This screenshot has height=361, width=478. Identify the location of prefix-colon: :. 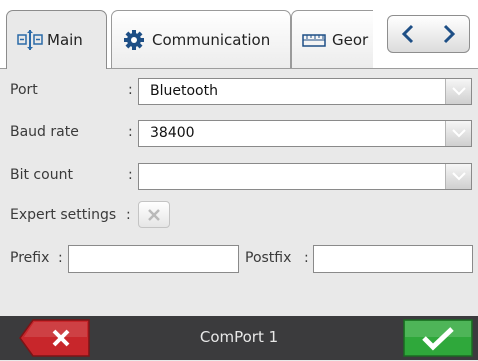
(60, 258).